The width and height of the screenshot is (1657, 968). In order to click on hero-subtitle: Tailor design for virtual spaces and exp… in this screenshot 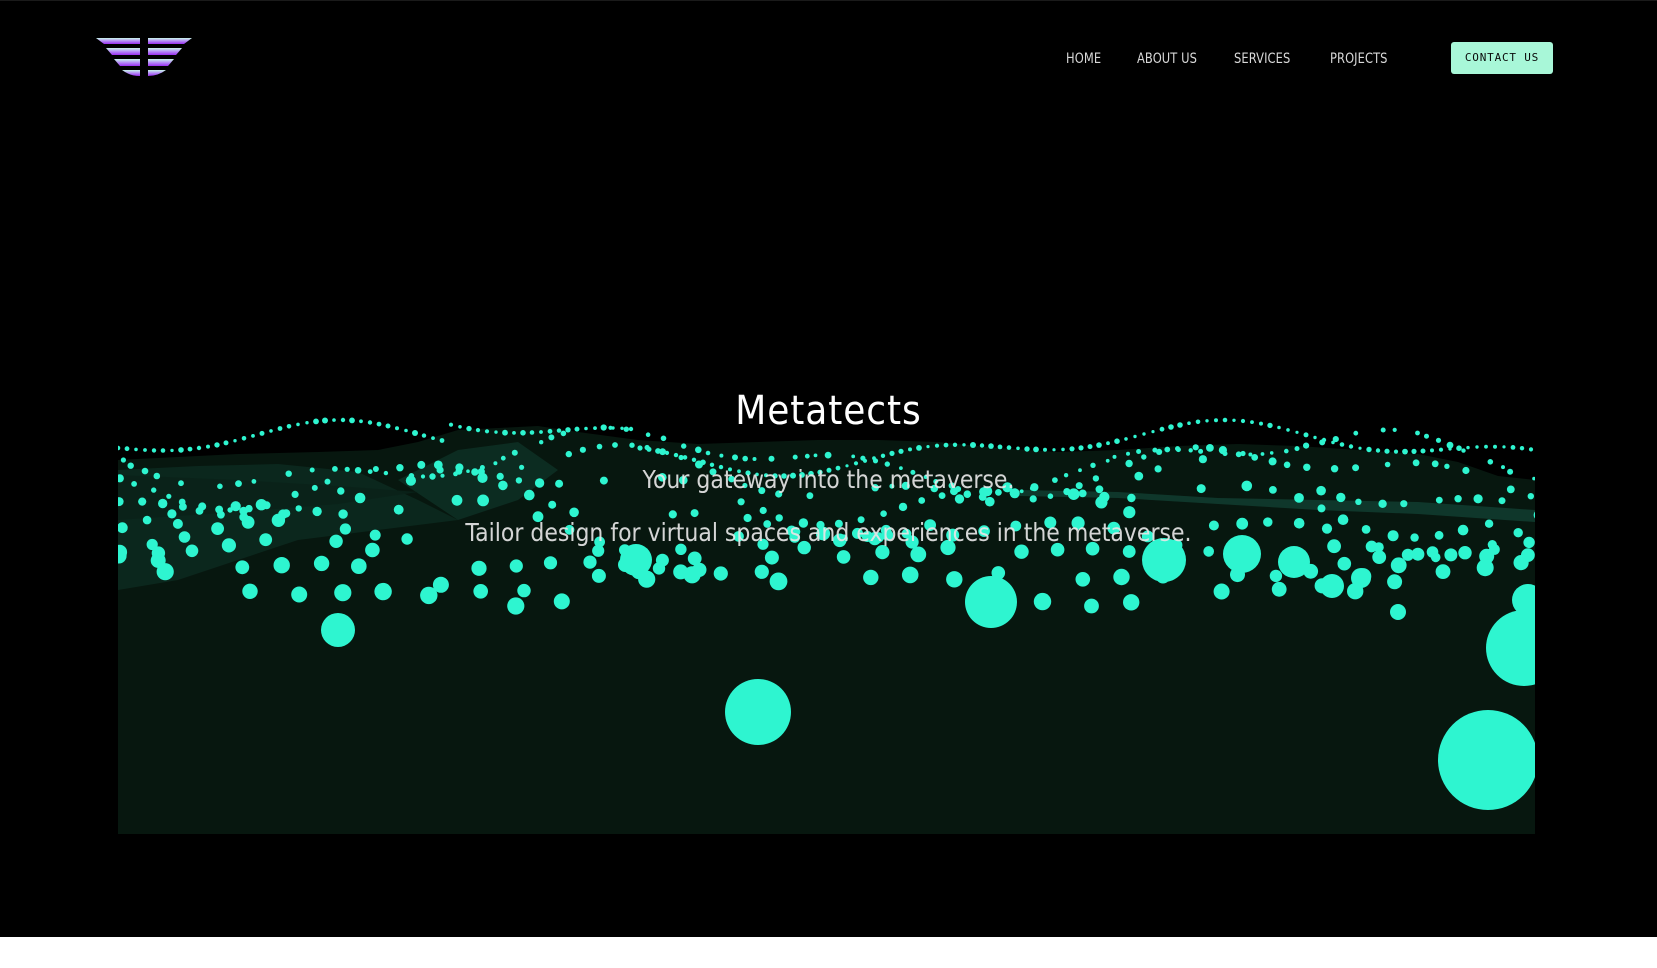, I will do `click(828, 532)`.